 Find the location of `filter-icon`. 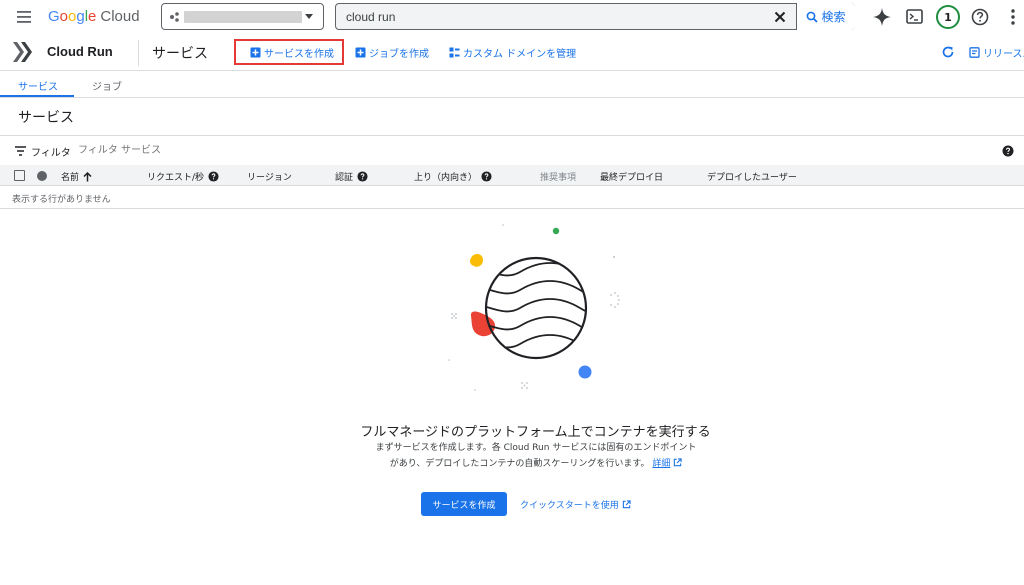

filter-icon is located at coordinates (20, 151).